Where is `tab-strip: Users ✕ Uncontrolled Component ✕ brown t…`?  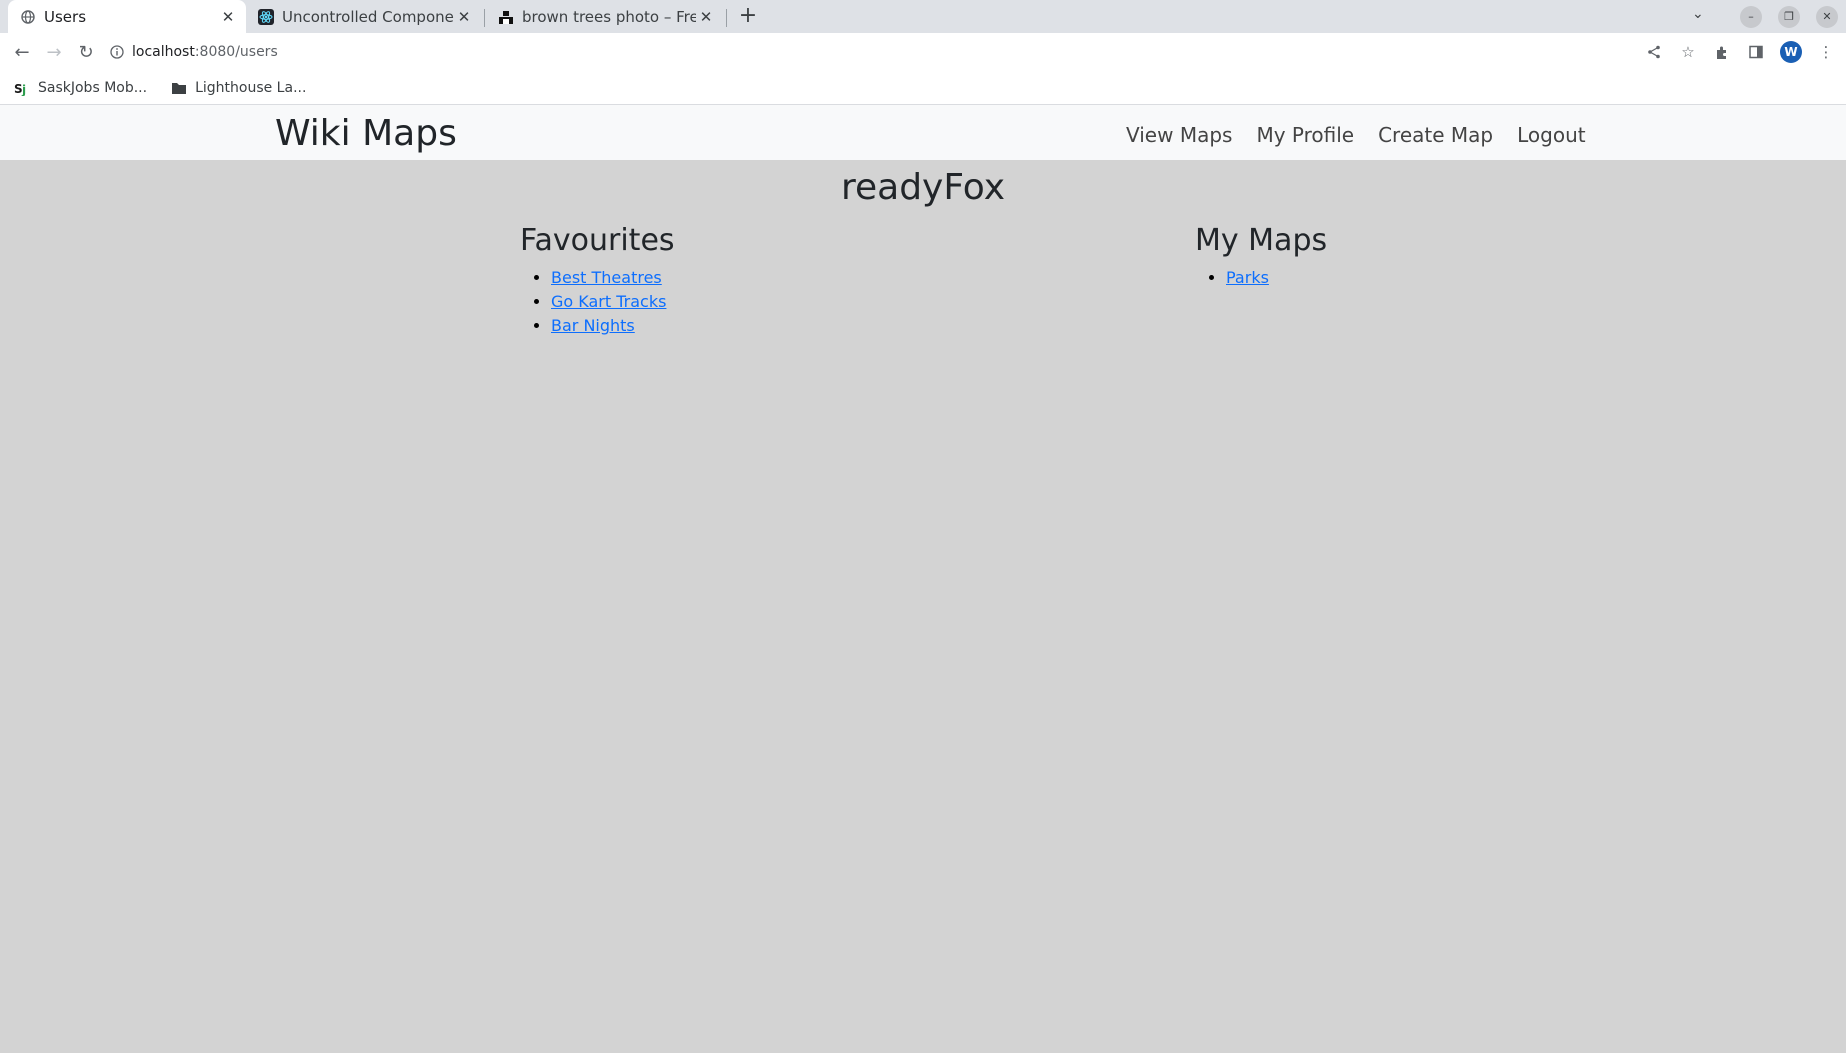
tab-strip: Users ✕ Uncontrolled Component ✕ brown t… is located at coordinates (923, 16).